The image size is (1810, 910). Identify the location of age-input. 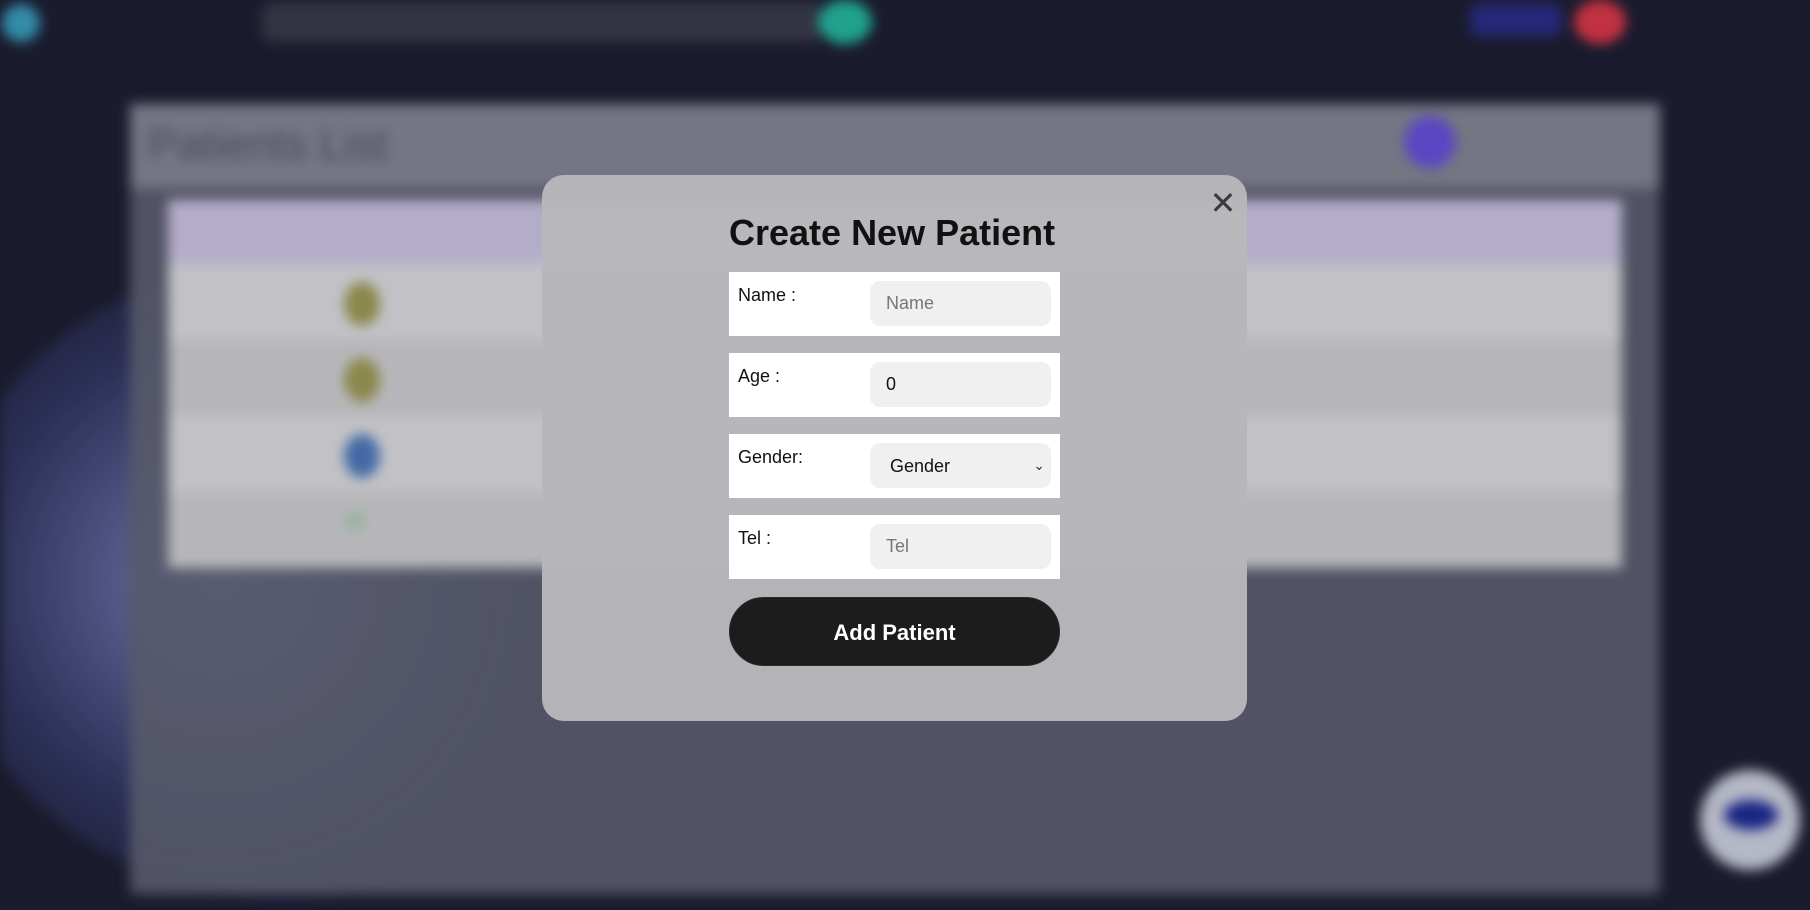
(960, 384).